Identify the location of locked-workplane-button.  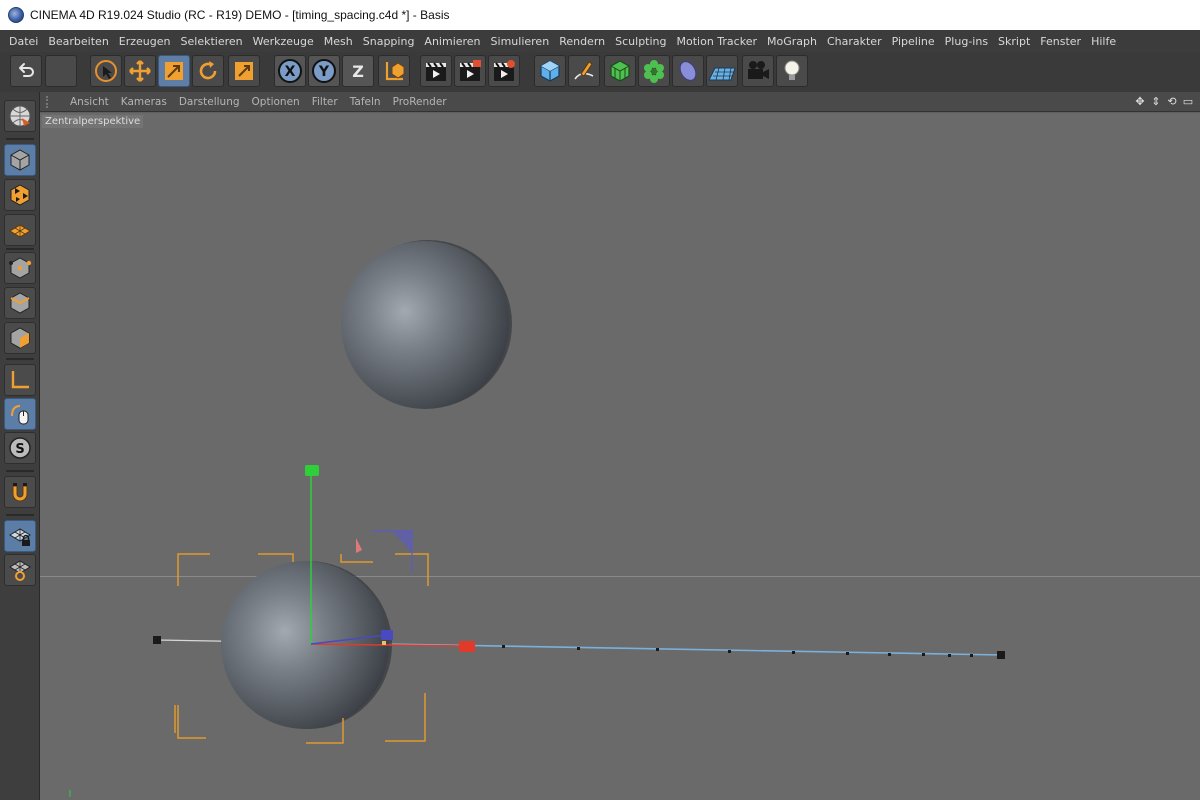
(20, 536).